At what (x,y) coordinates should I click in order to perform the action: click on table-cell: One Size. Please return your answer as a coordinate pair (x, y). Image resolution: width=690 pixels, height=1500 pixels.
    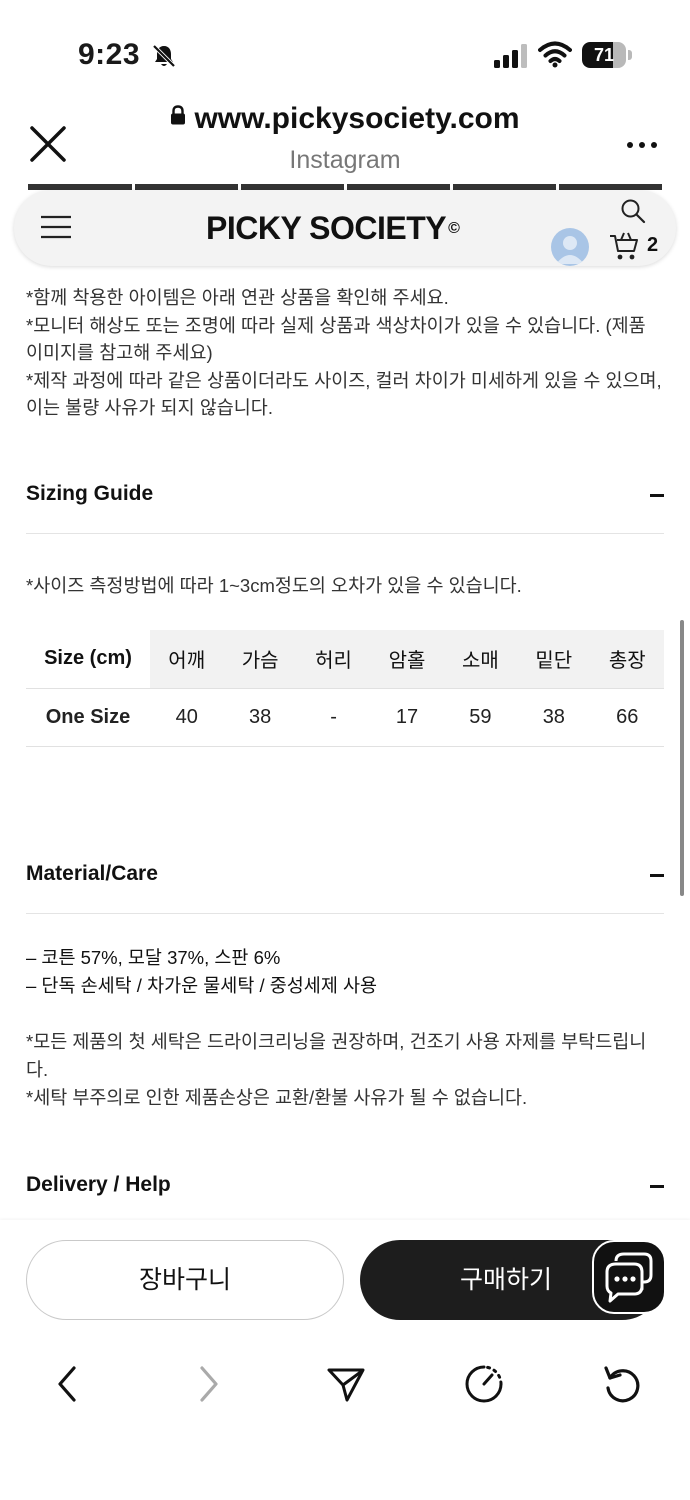
    Looking at the image, I should click on (88, 717).